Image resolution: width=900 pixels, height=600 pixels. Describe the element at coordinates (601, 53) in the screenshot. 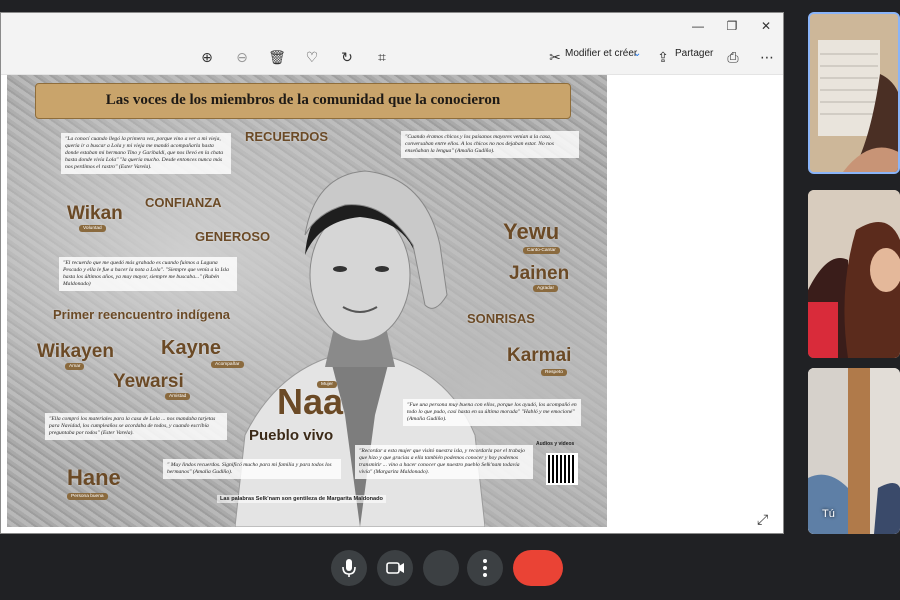

I see `edit-create-button: Modifier et créer` at that location.